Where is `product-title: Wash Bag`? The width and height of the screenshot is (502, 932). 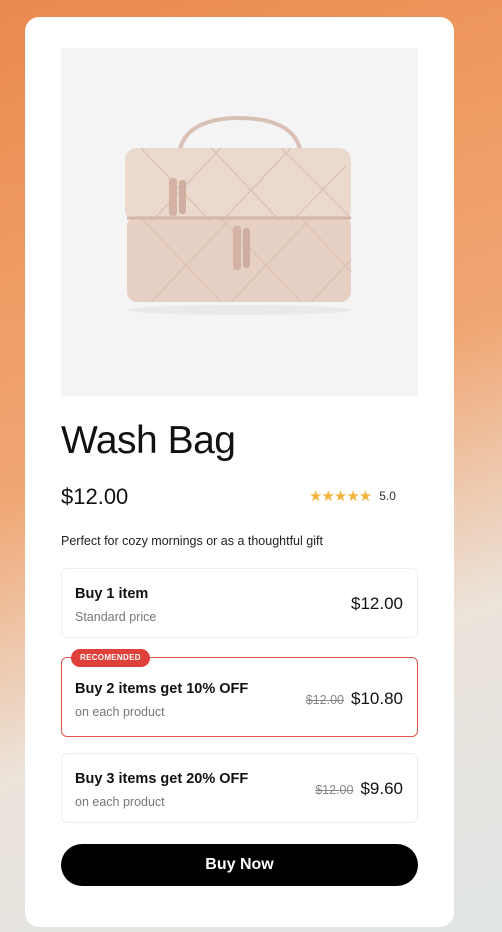
product-title: Wash Bag is located at coordinates (148, 440).